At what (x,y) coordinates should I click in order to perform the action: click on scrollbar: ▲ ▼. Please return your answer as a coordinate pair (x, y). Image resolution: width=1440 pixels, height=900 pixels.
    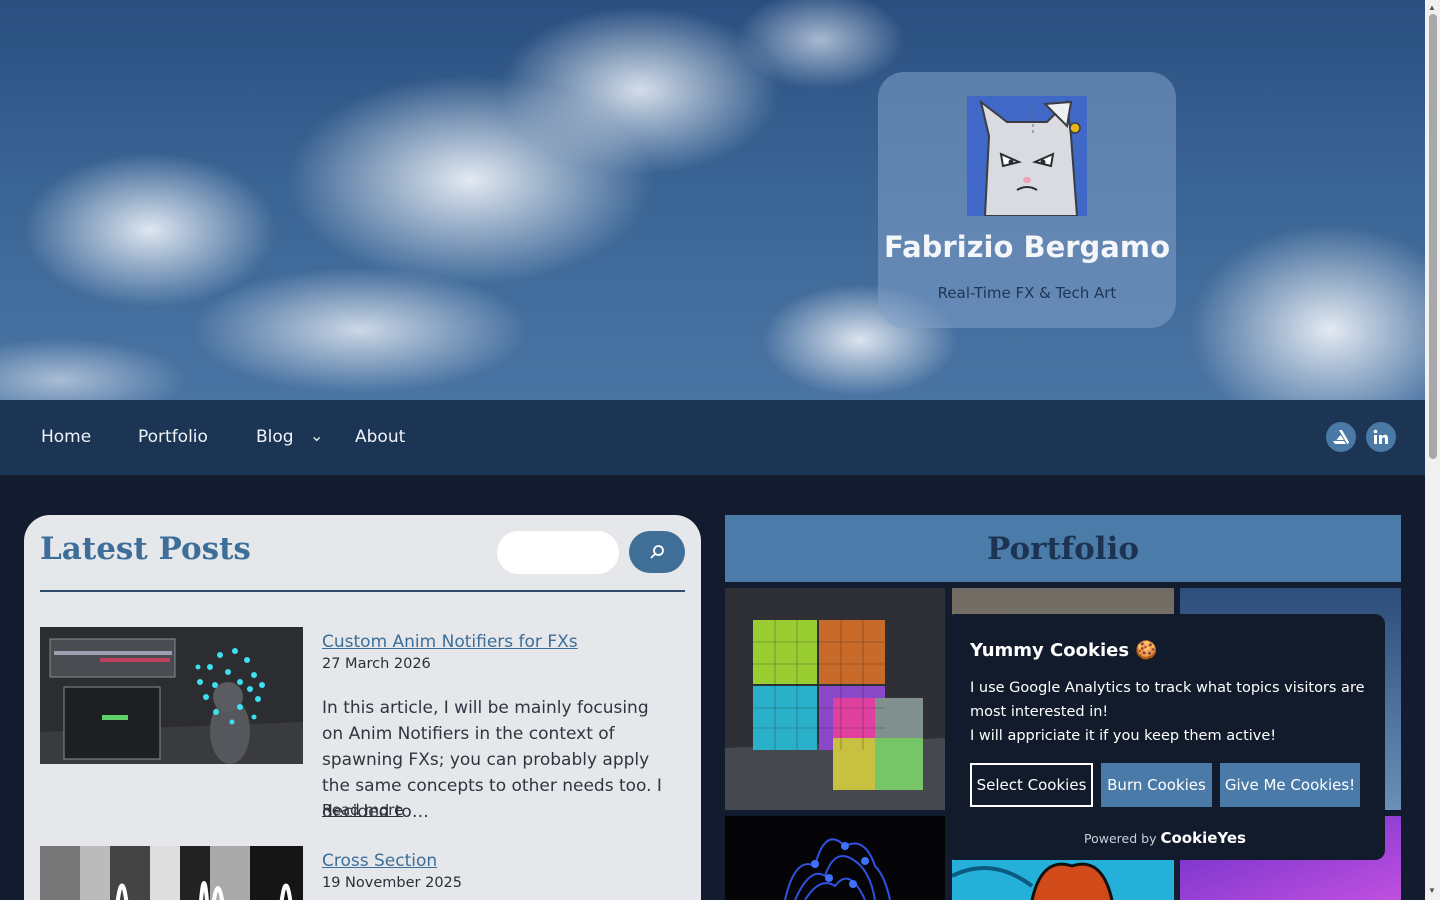
    Looking at the image, I should click on (1432, 450).